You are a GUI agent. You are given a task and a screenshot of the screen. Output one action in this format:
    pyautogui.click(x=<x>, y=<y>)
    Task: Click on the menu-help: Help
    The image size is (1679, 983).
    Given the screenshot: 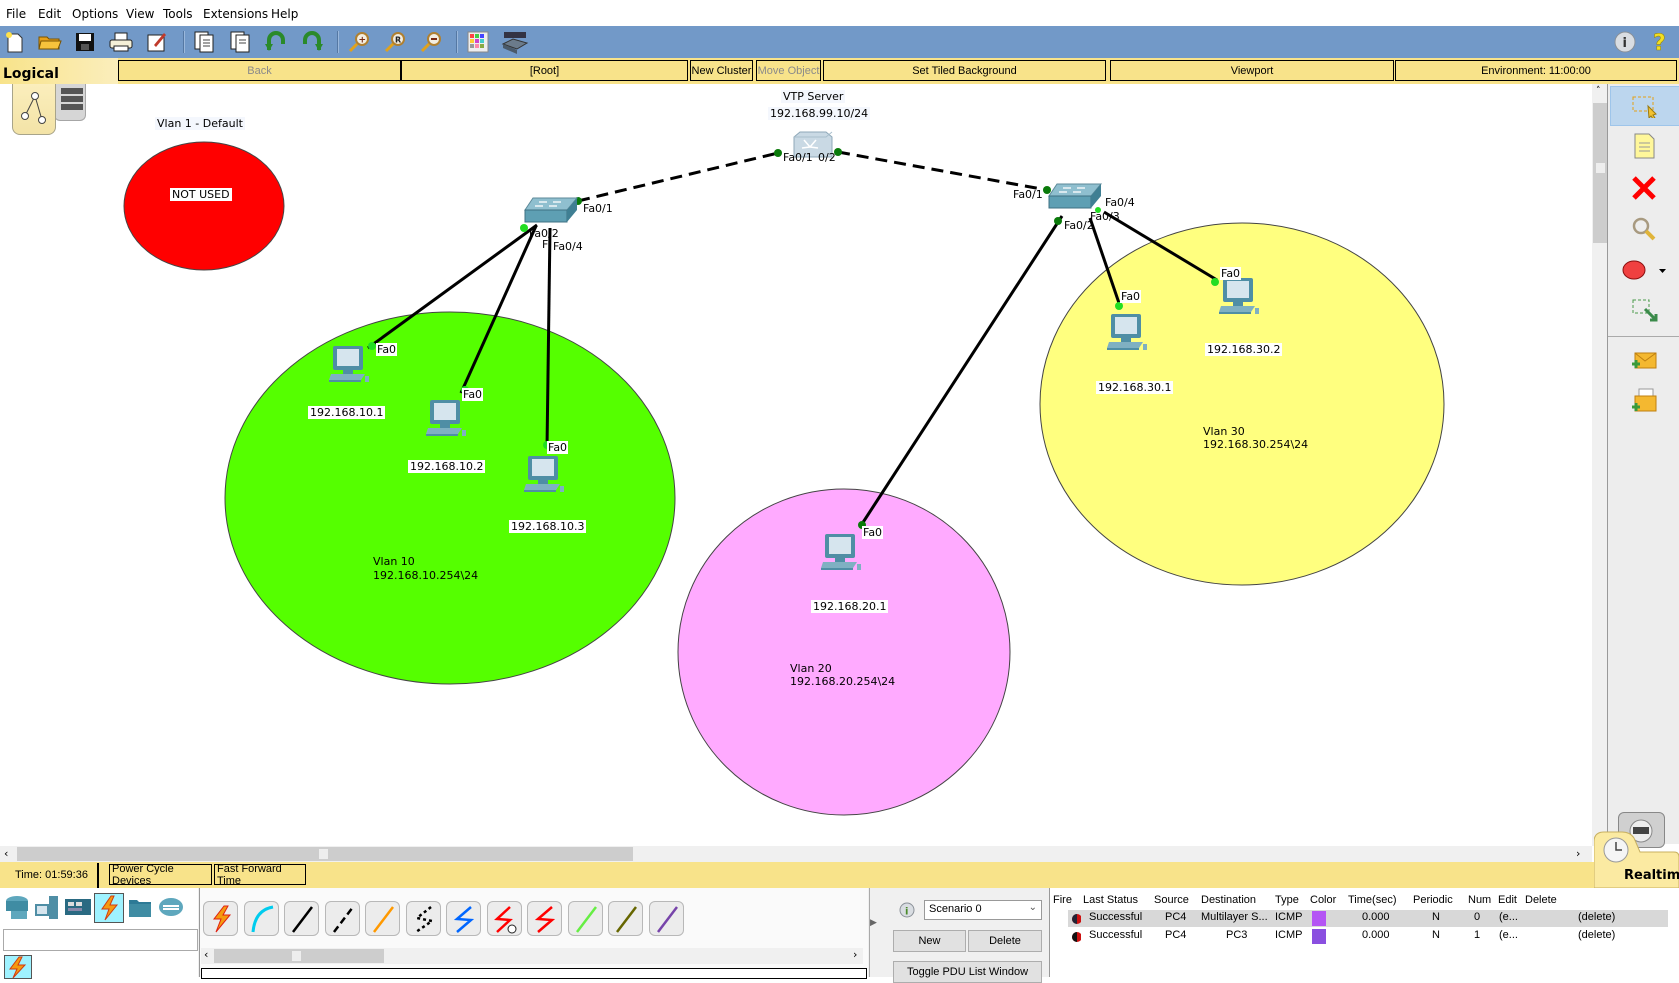 What is the action you would take?
    pyautogui.click(x=284, y=14)
    